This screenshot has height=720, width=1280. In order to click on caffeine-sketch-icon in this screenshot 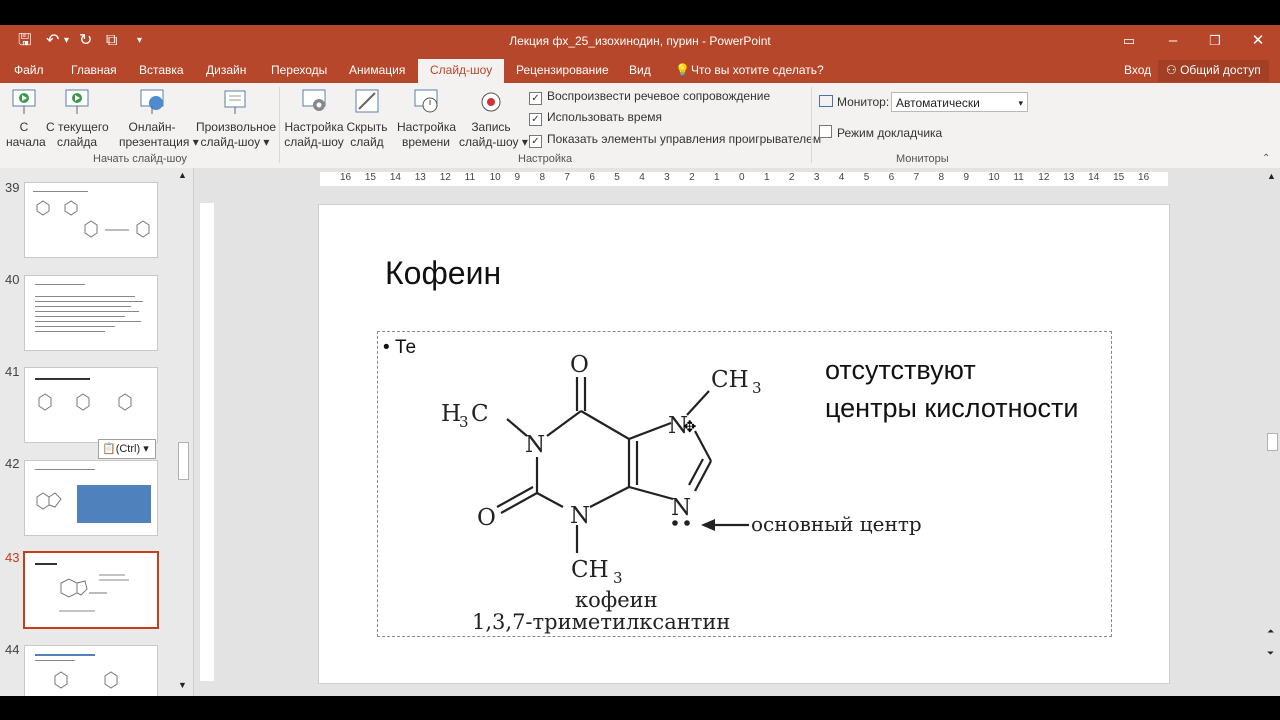, I will do `click(94, 593)`.